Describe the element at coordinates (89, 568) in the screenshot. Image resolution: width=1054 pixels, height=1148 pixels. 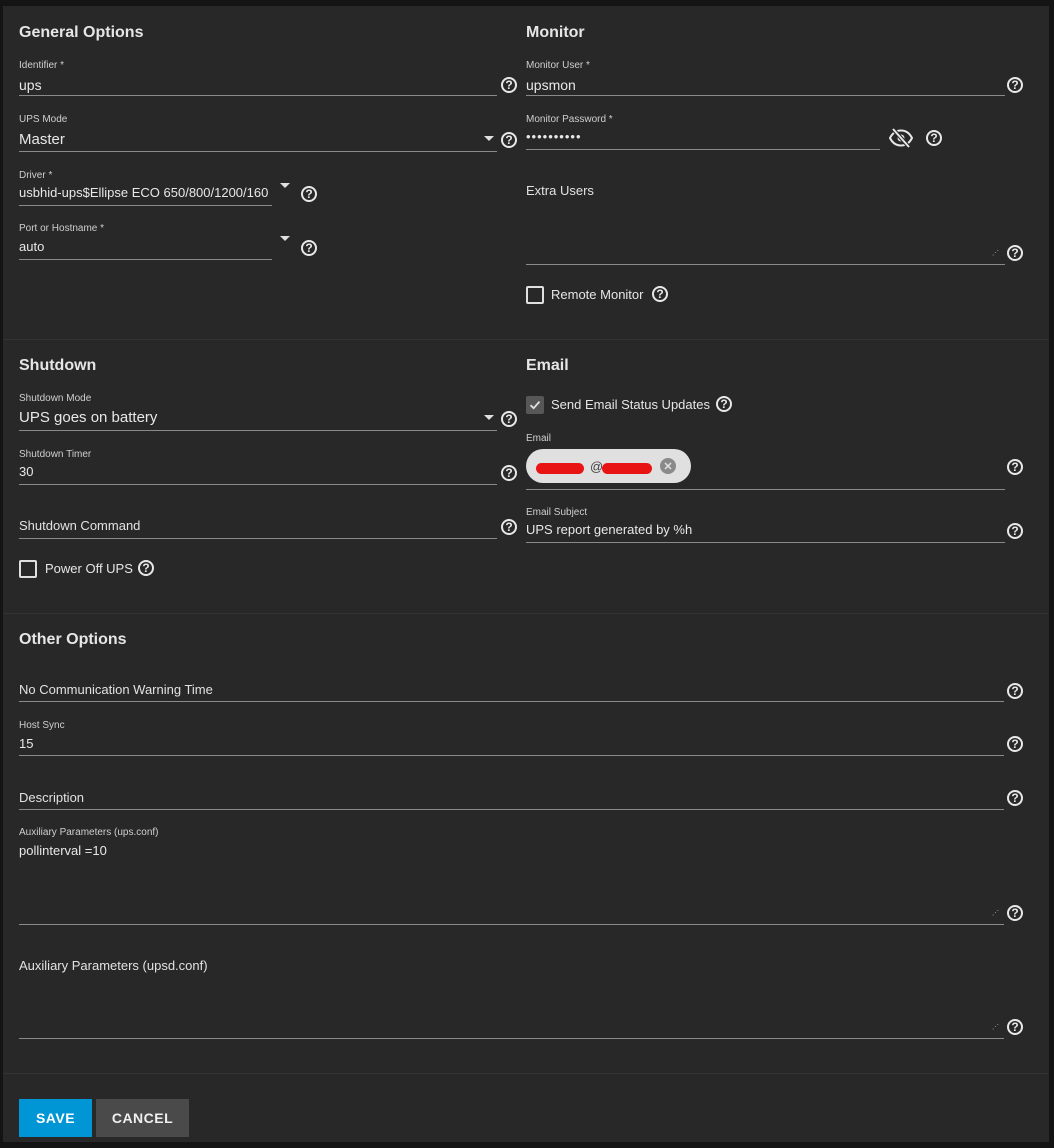
I see `power-off-ups-label: Power Off UPS` at that location.